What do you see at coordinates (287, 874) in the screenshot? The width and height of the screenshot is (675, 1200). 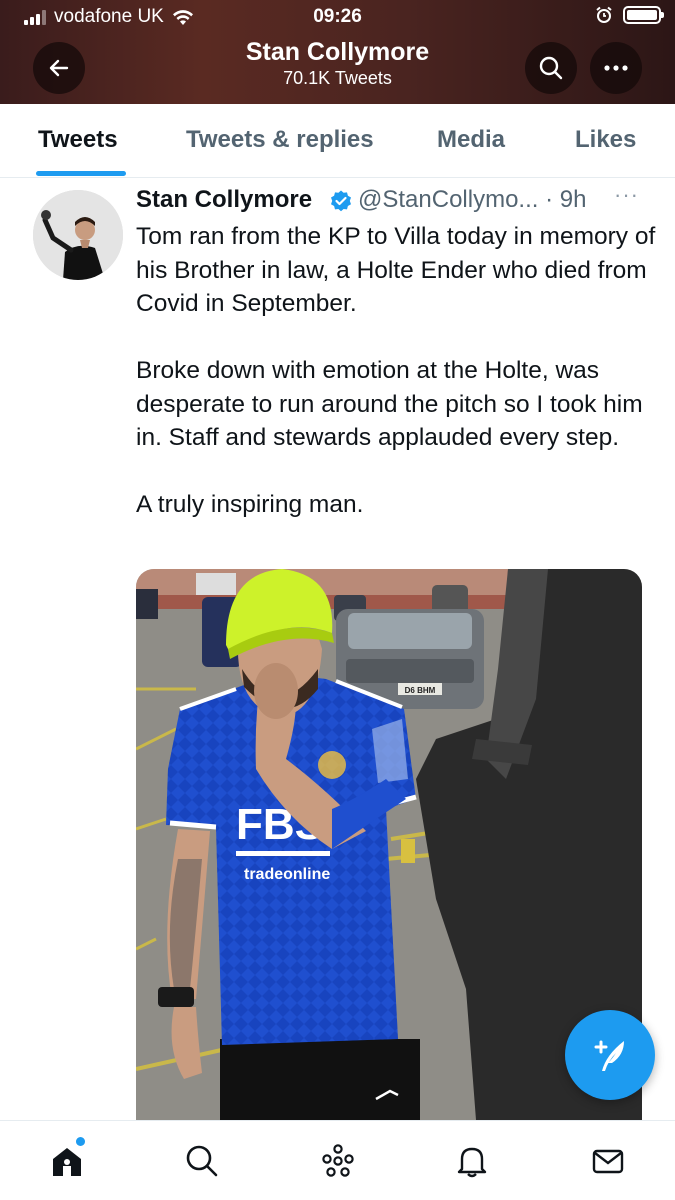 I see `shirt-sub: tradeonline` at bounding box center [287, 874].